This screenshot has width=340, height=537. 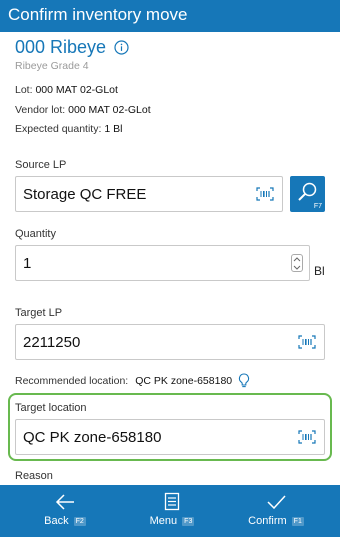 I want to click on back-button: Back F2, so click(x=65, y=511).